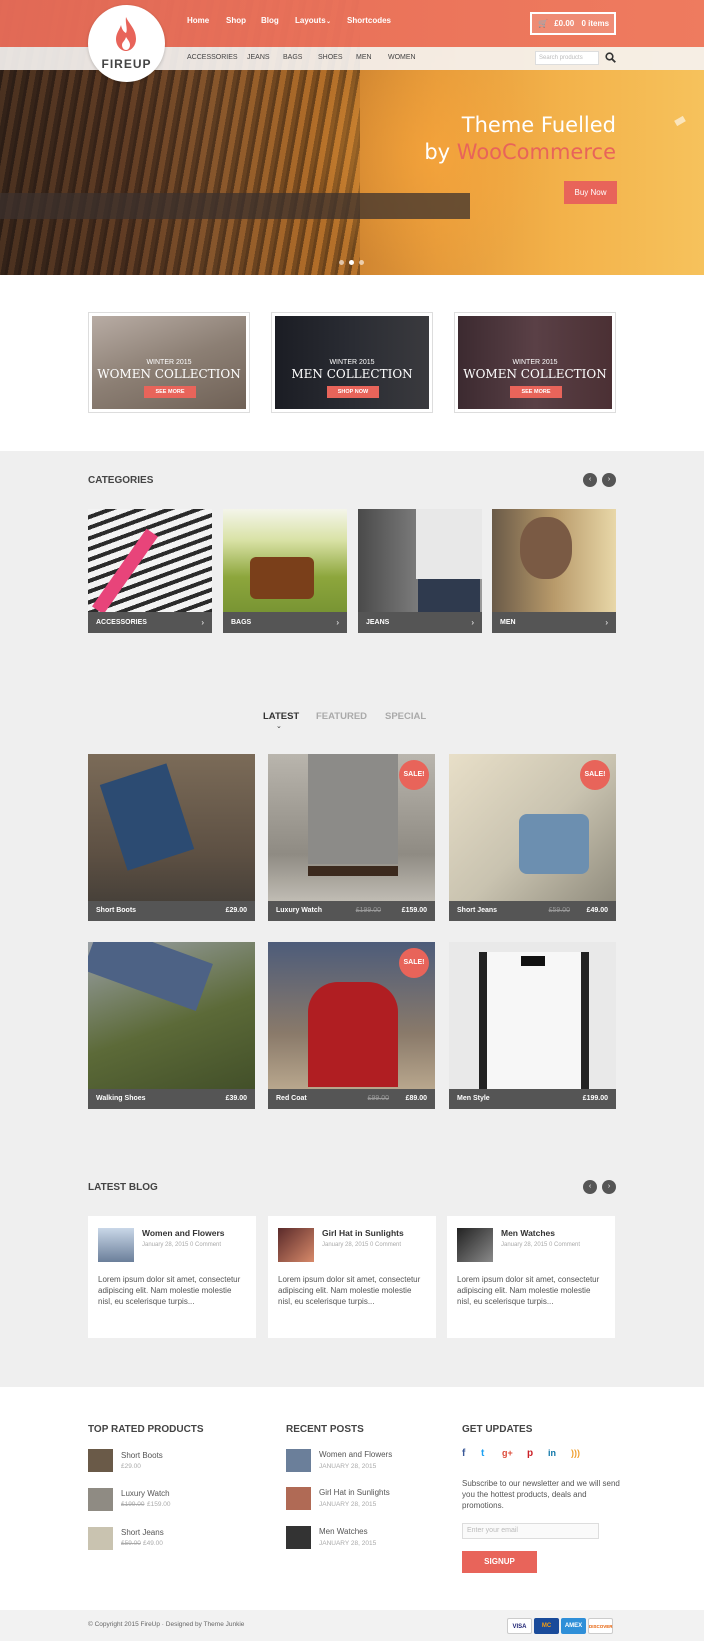  Describe the element at coordinates (171, 837) in the screenshot. I see `product-card: Short Boots £29.00` at that location.